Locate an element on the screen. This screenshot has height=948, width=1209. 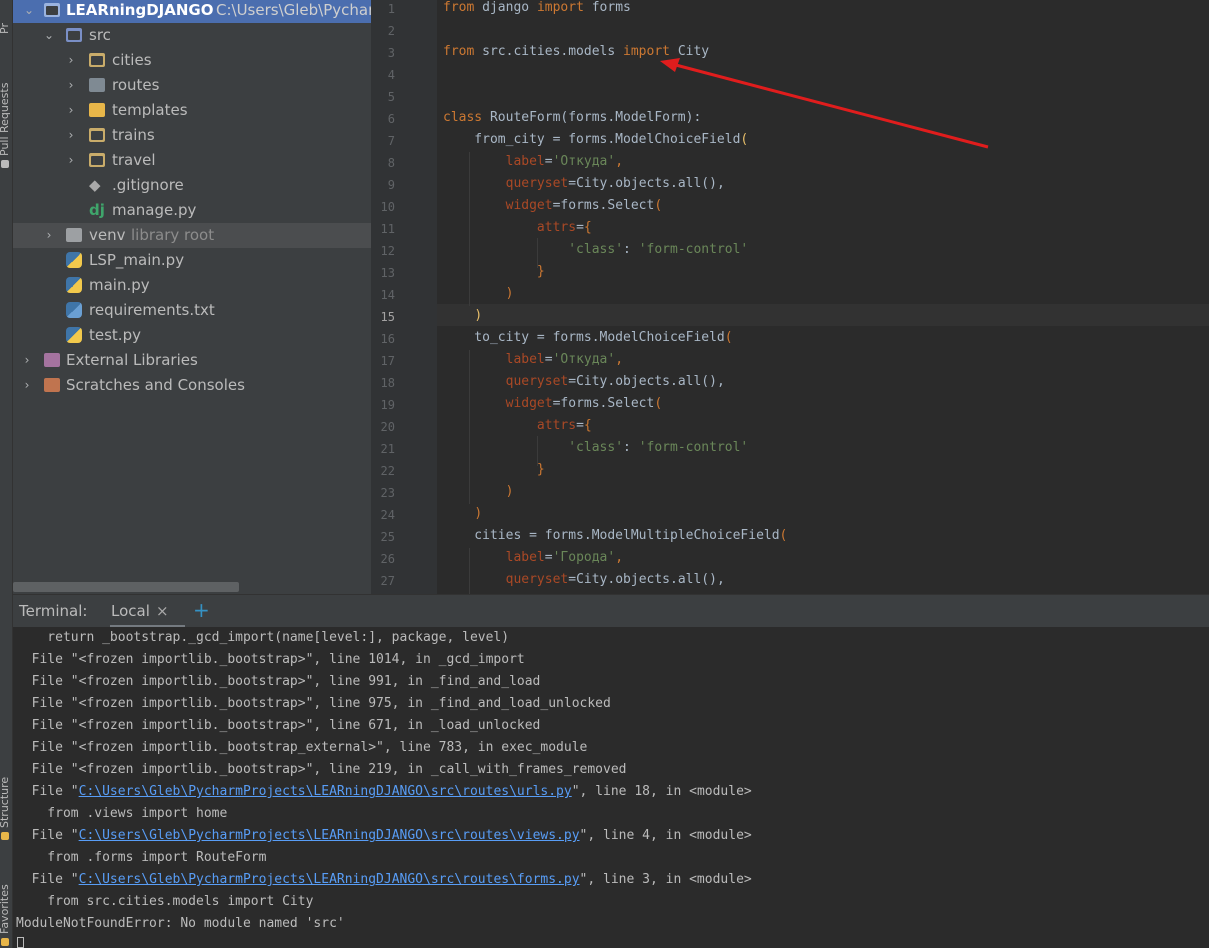
code-line-14: ) is located at coordinates (509, 293).